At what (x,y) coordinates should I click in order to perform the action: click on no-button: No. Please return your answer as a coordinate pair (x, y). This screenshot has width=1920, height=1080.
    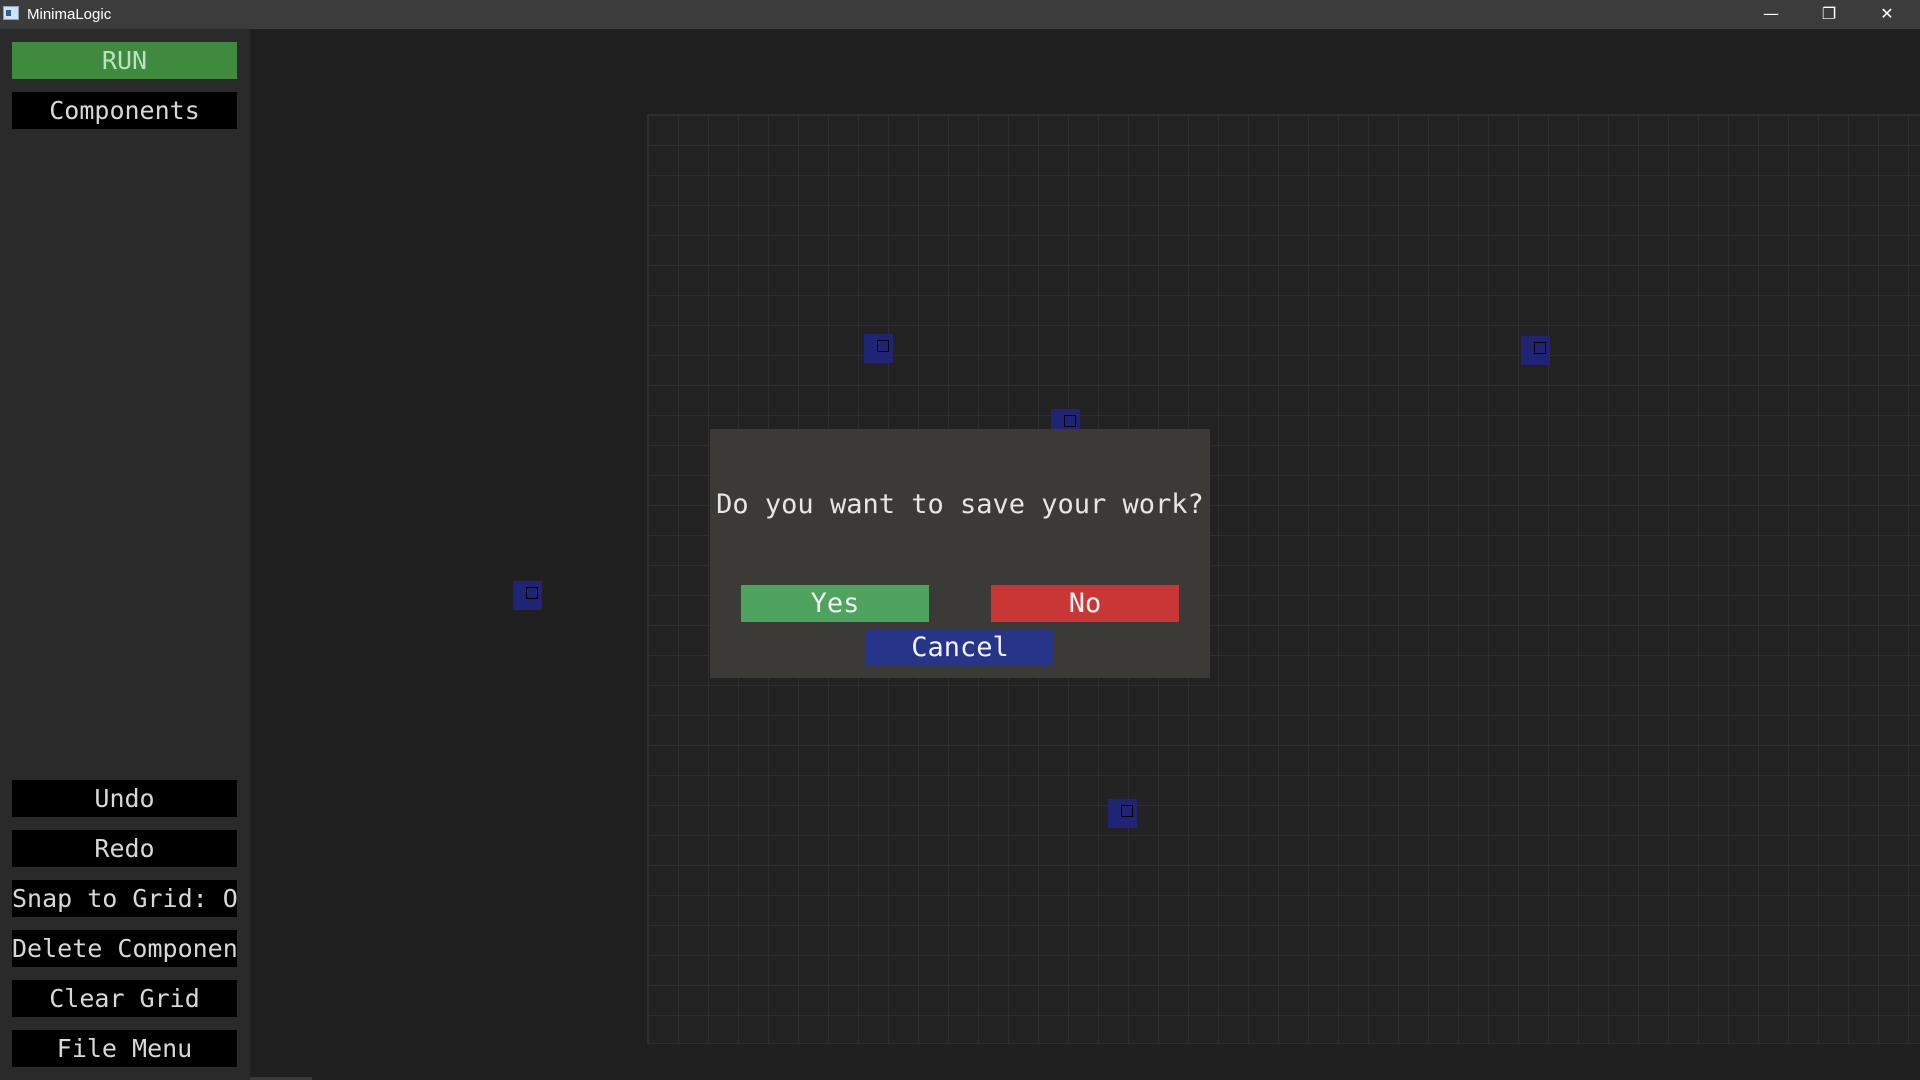
    Looking at the image, I should click on (1085, 603).